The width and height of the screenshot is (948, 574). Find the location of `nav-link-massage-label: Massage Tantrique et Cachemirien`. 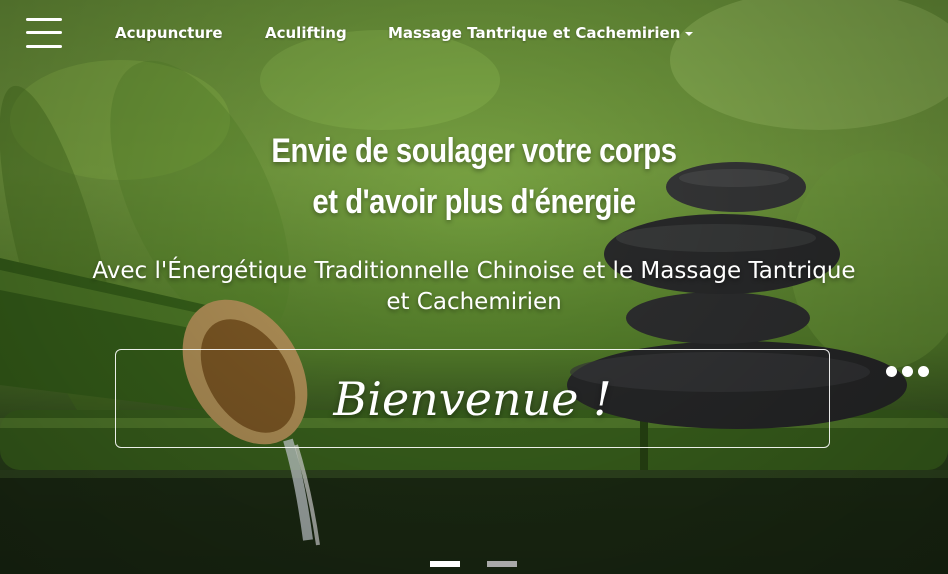

nav-link-massage-label: Massage Tantrique et Cachemirien is located at coordinates (534, 33).